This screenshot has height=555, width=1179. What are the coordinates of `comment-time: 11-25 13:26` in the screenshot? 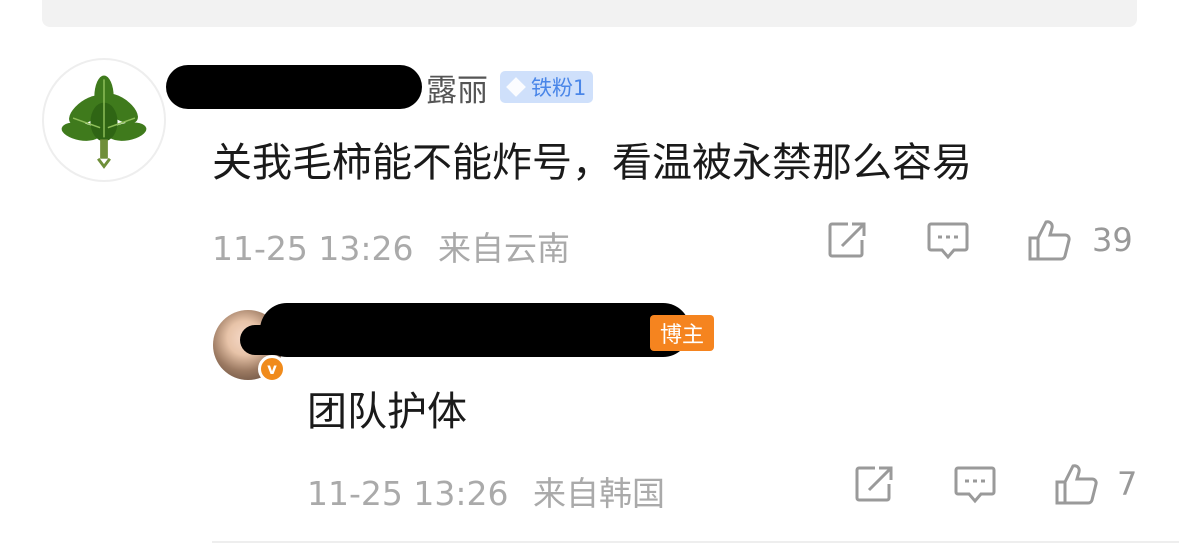 It's located at (313, 248).